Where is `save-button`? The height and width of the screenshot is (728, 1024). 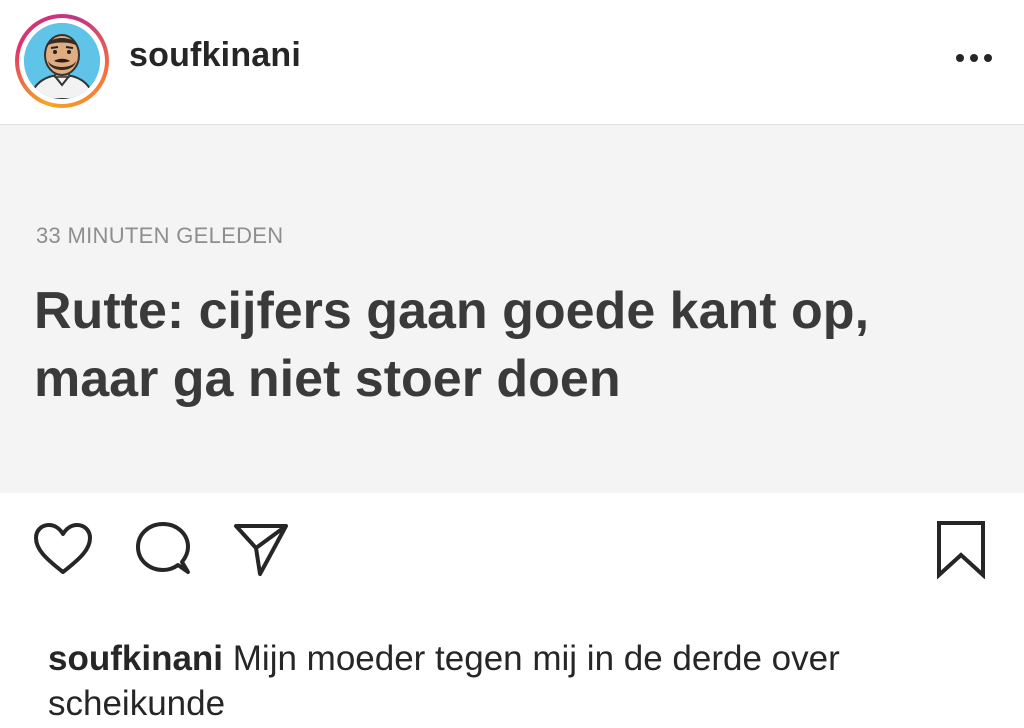 save-button is located at coordinates (961, 549).